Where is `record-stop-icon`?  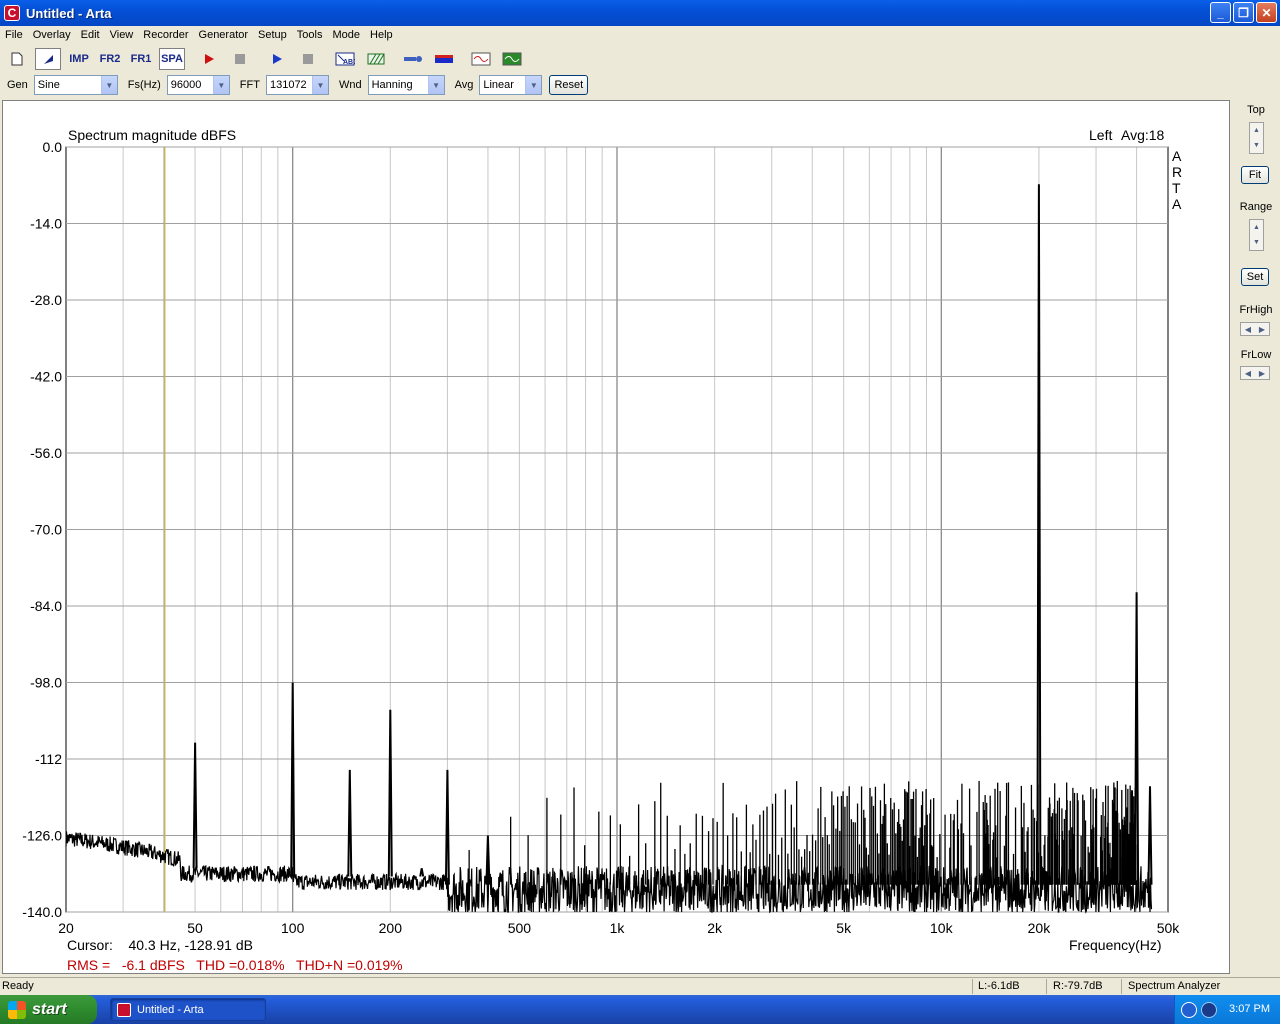 record-stop-icon is located at coordinates (240, 59).